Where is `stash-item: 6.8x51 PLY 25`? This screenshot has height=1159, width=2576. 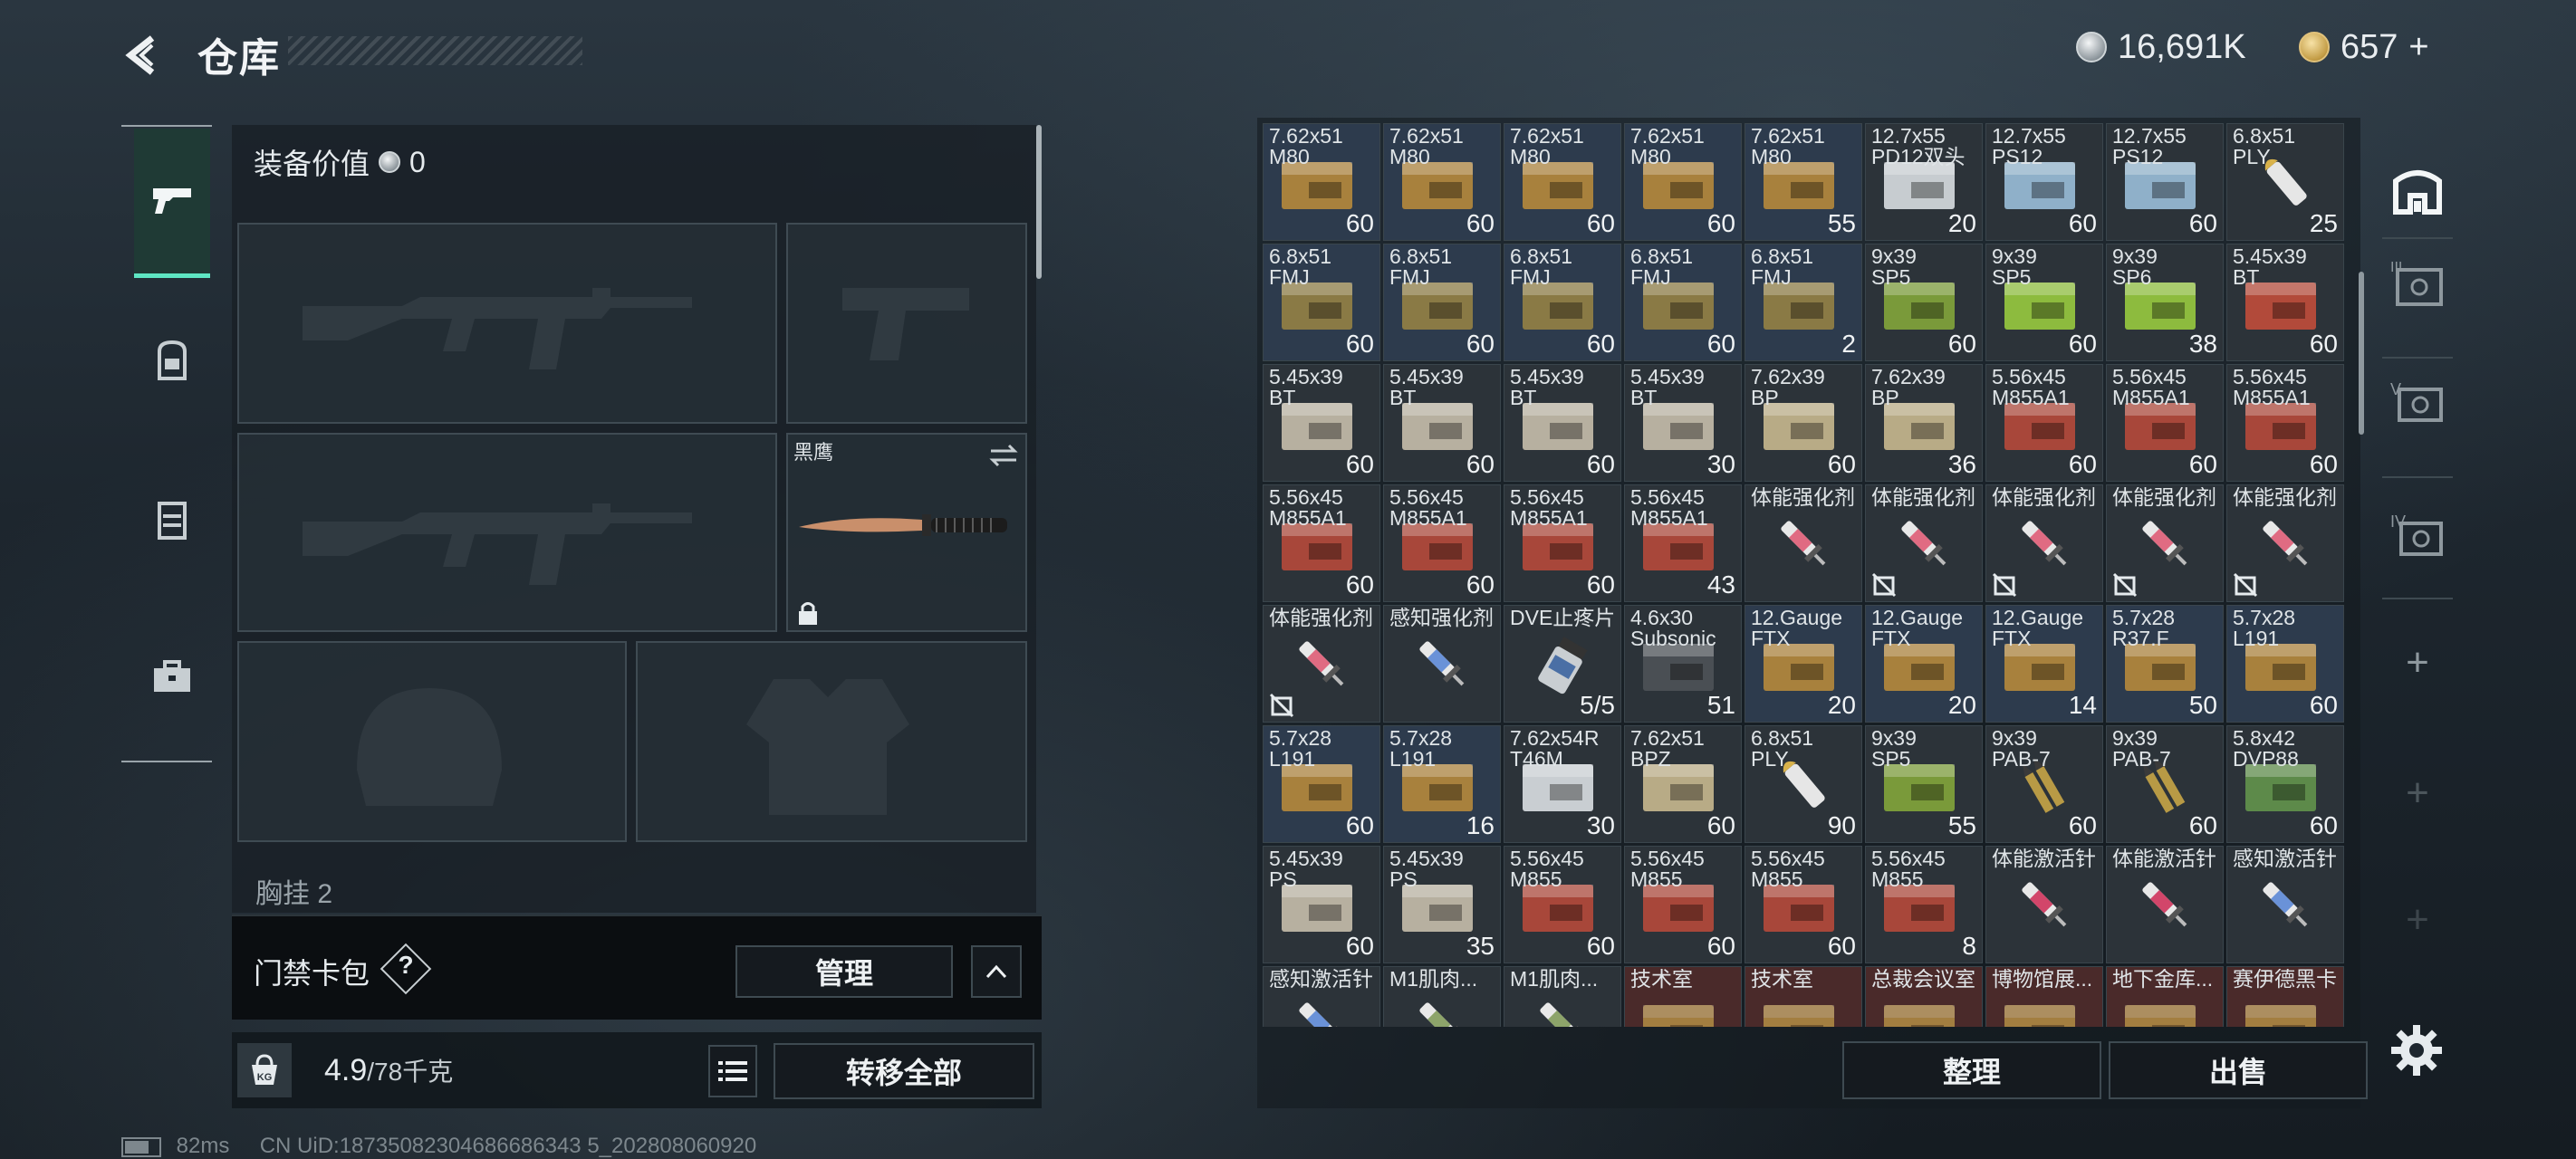 stash-item: 6.8x51 PLY 25 is located at coordinates (2285, 182).